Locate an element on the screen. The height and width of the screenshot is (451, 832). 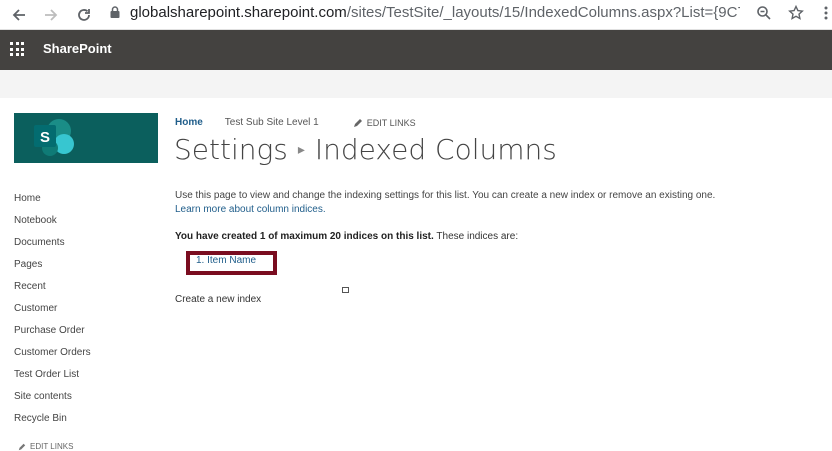
nav-item-home: Home is located at coordinates (84, 201).